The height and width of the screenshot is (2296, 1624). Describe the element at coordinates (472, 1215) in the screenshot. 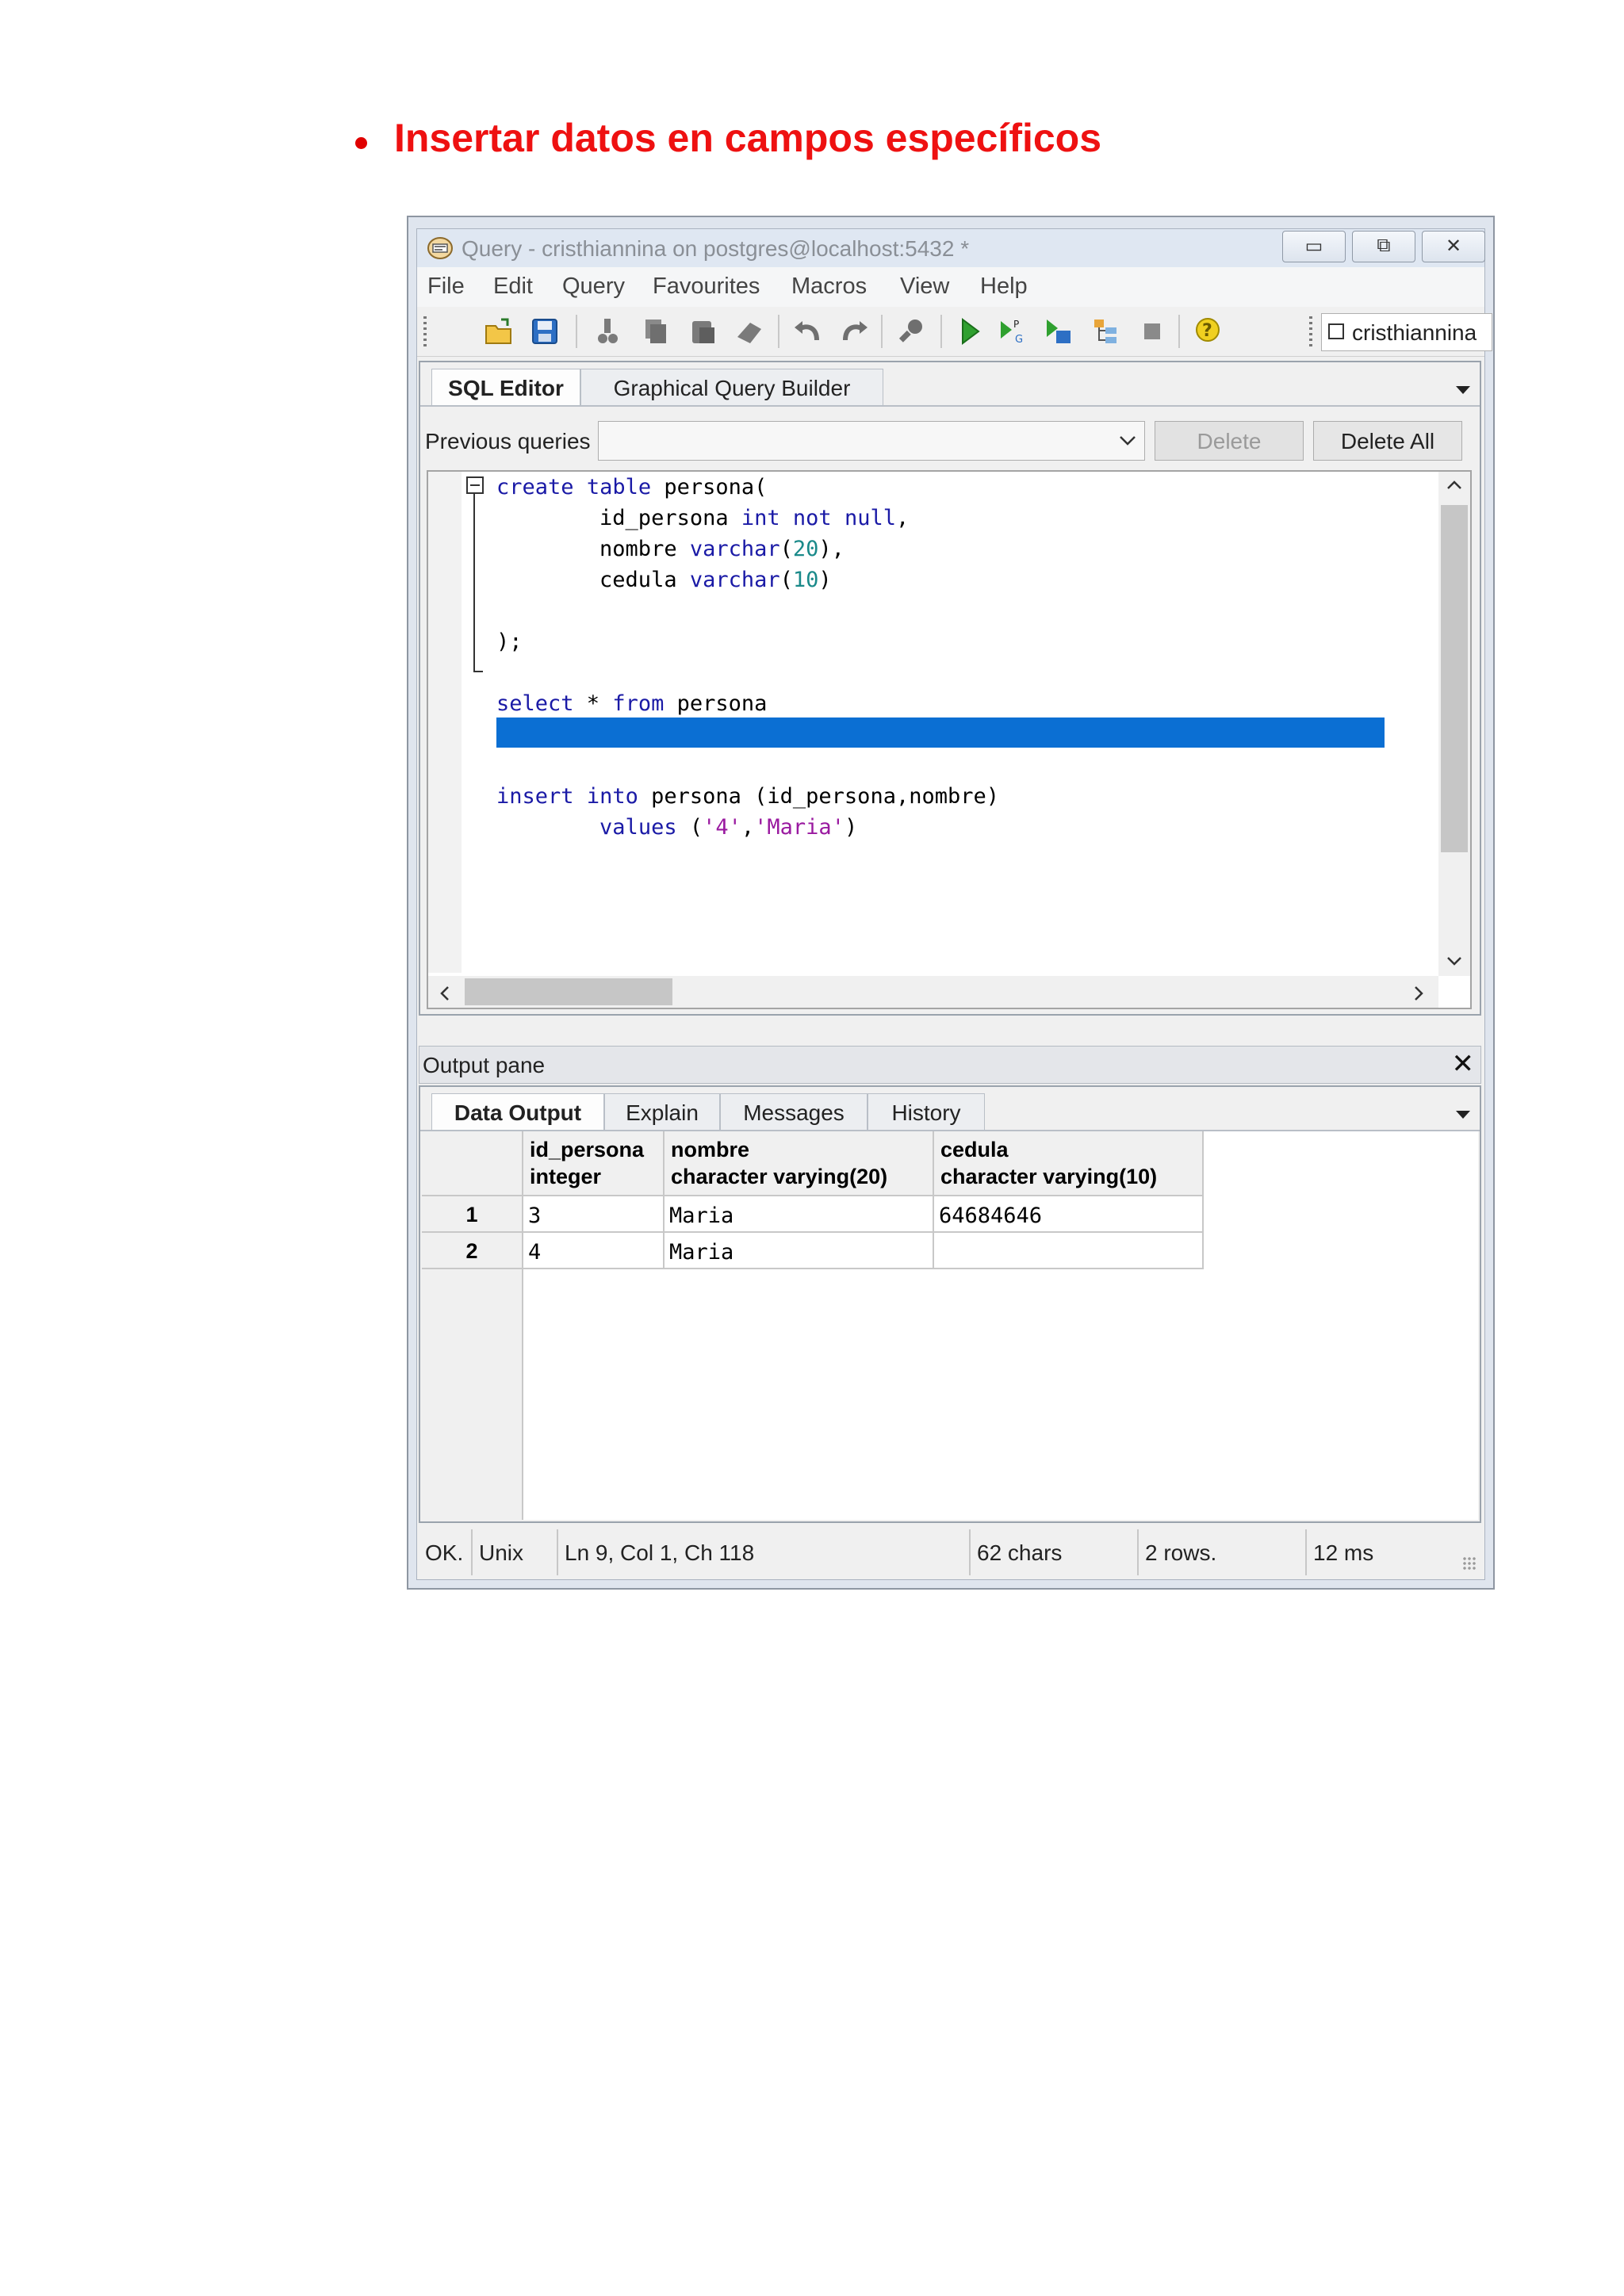

I see `row-header: 1` at that location.